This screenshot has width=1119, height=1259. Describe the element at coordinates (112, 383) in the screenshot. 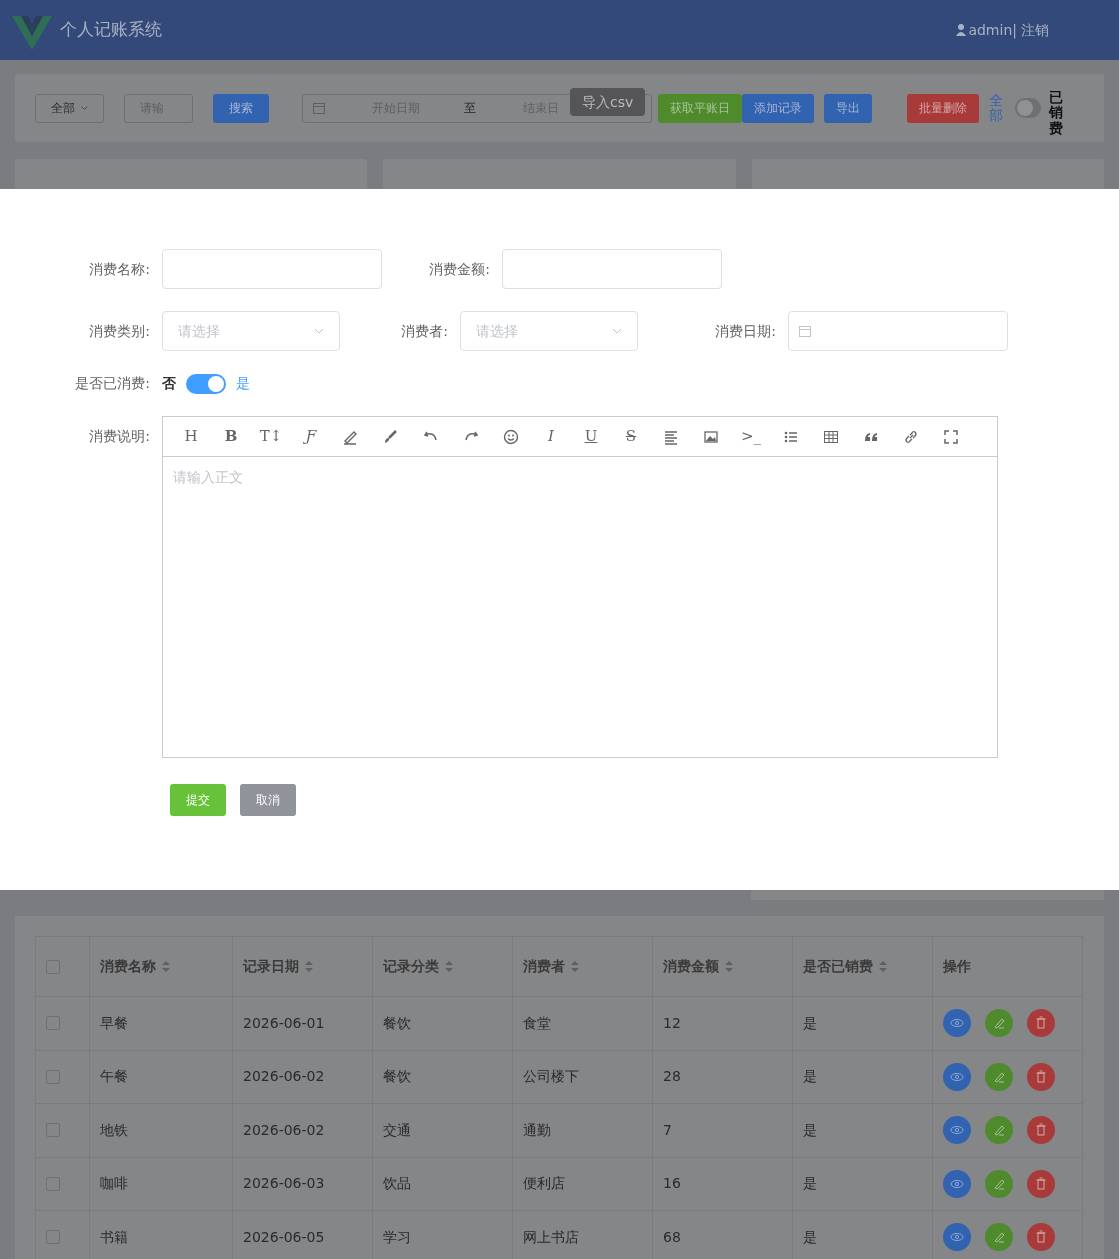

I see `field-label: 是否已消费:` at that location.